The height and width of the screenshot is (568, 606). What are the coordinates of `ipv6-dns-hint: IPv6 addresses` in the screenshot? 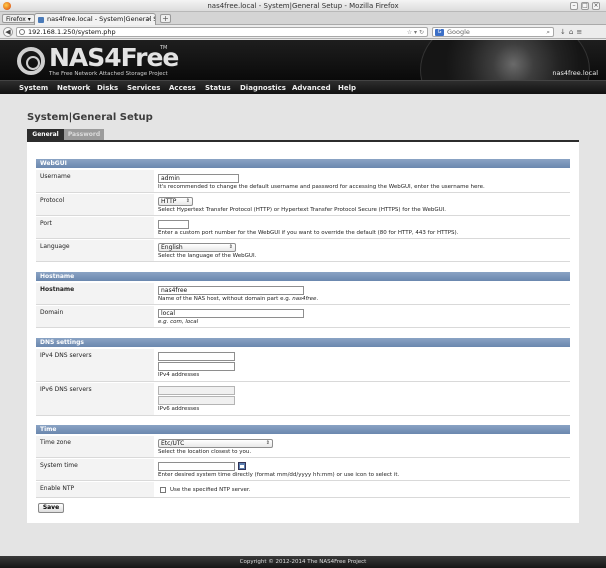 It's located at (179, 409).